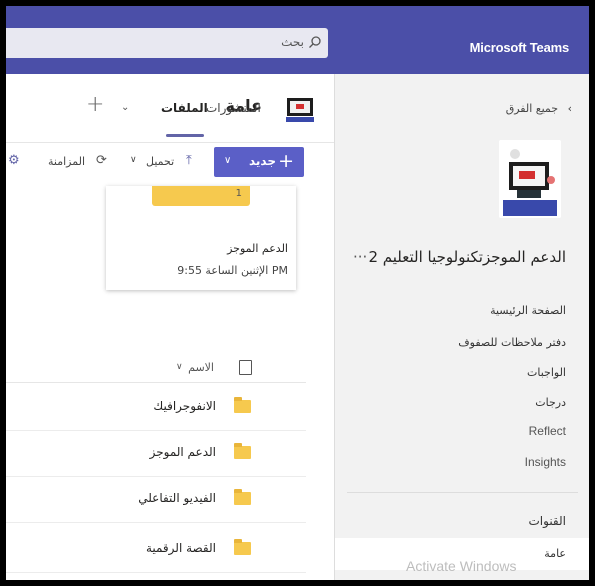  What do you see at coordinates (156, 368) in the screenshot?
I see `files-column-header: الاسم ∨` at bounding box center [156, 368].